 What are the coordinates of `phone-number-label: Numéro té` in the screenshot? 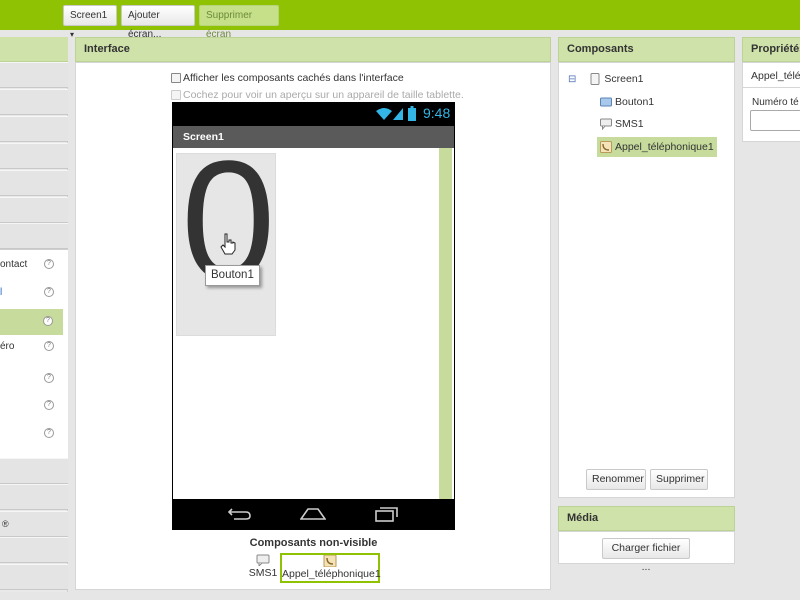 It's located at (775, 102).